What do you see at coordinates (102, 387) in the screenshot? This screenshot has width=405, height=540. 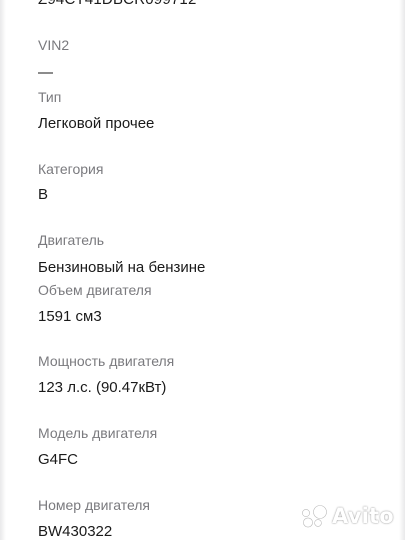 I see `engine-power-value: 123 л.с. (90.47кВт)` at bounding box center [102, 387].